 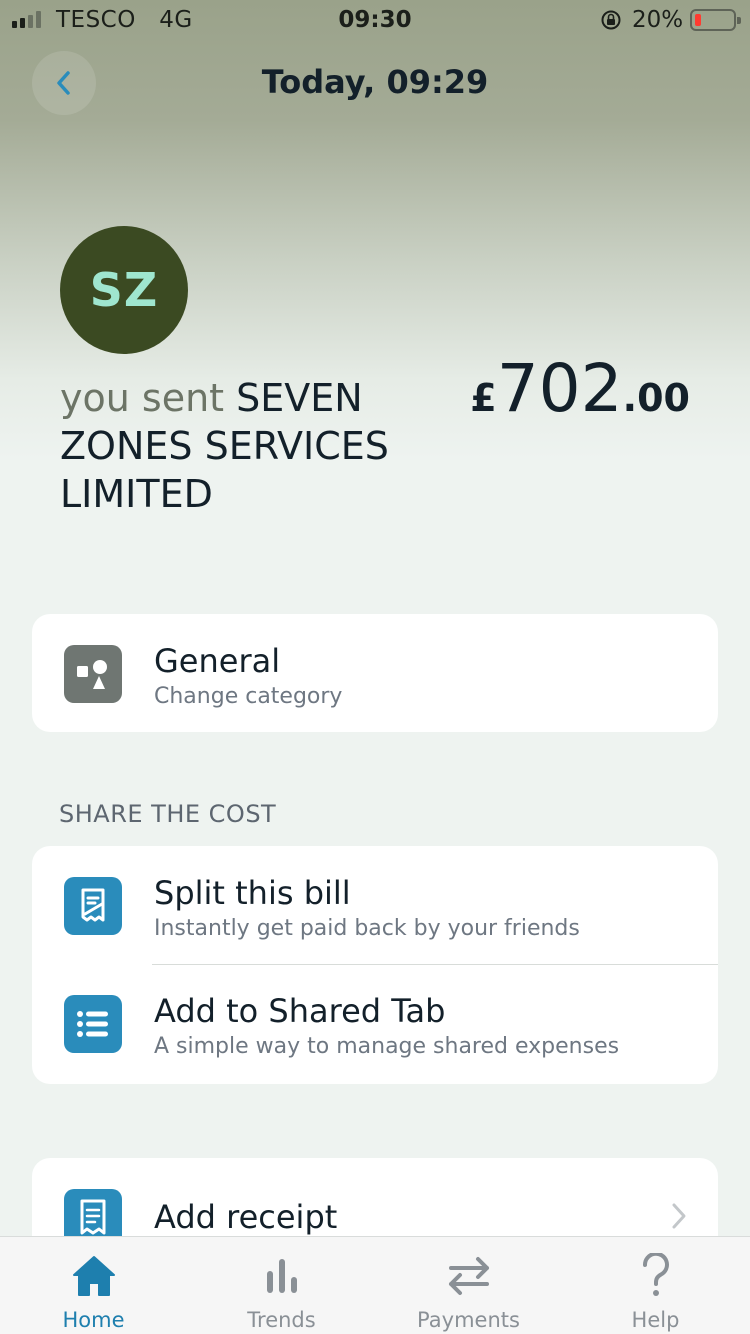 I want to click on transaction-amount: £702.00, so click(x=580, y=388).